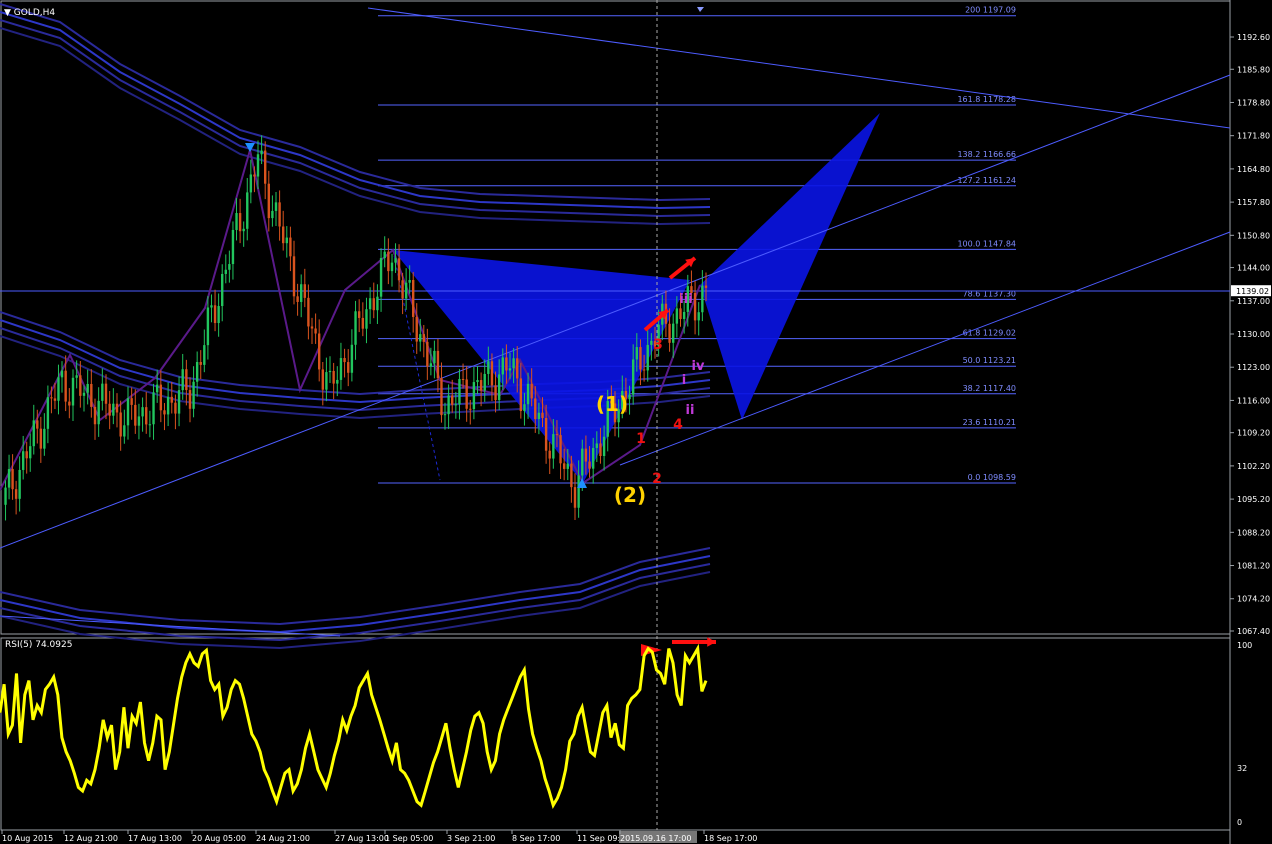  Describe the element at coordinates (700, 9) in the screenshot. I see `scroll-marker-icon` at that location.